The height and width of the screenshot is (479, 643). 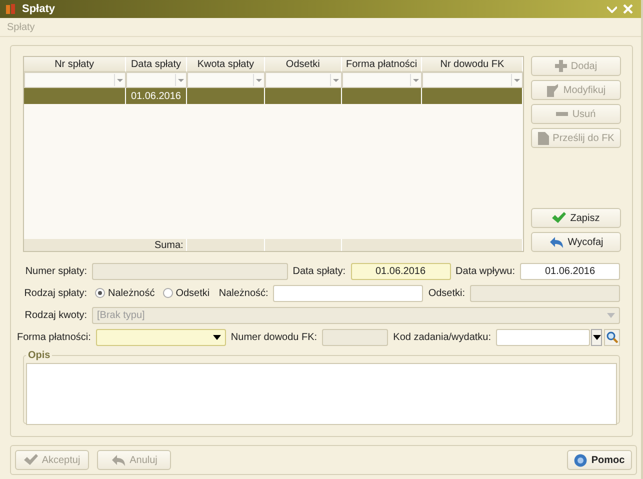 I want to click on help-icon, so click(x=581, y=460).